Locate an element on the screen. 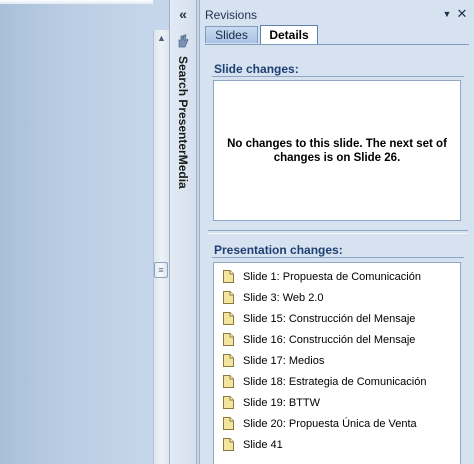 Image resolution: width=474 pixels, height=464 pixels. list-item: Slide 1: Propuesta de Comunicación is located at coordinates (337, 276).